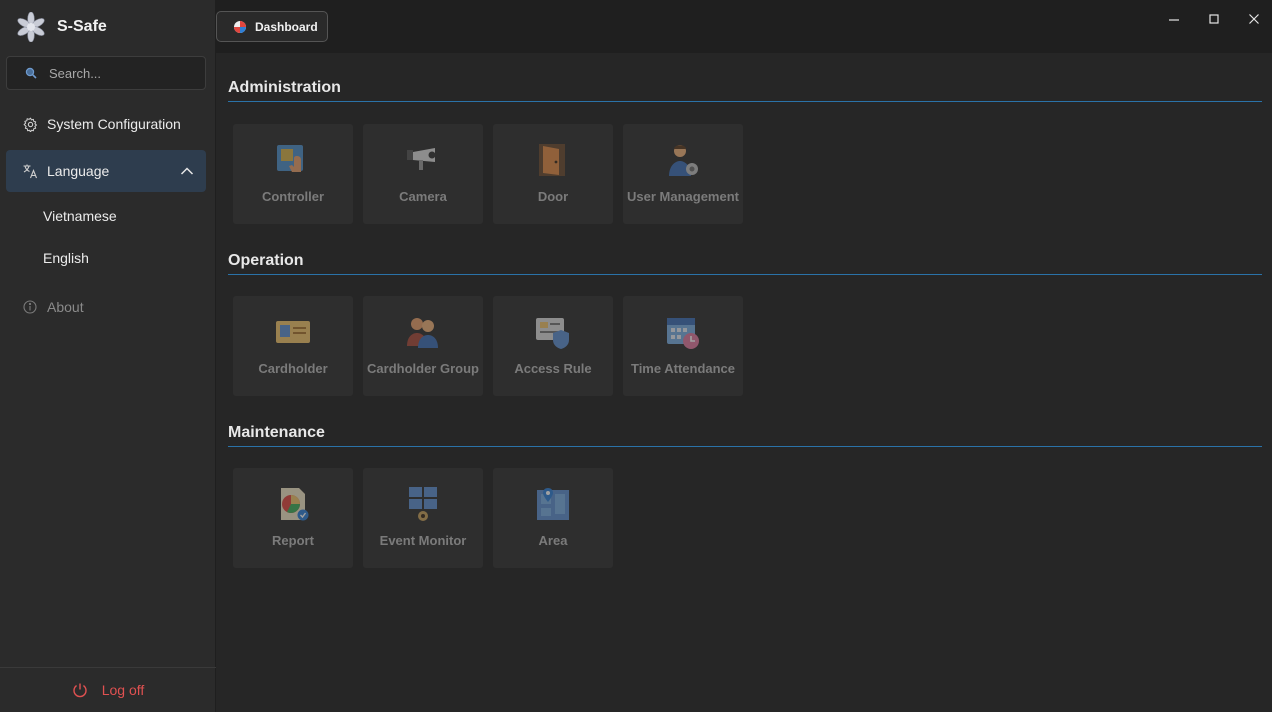 The width and height of the screenshot is (1272, 712). Describe the element at coordinates (683, 160) in the screenshot. I see `user-management-icon` at that location.